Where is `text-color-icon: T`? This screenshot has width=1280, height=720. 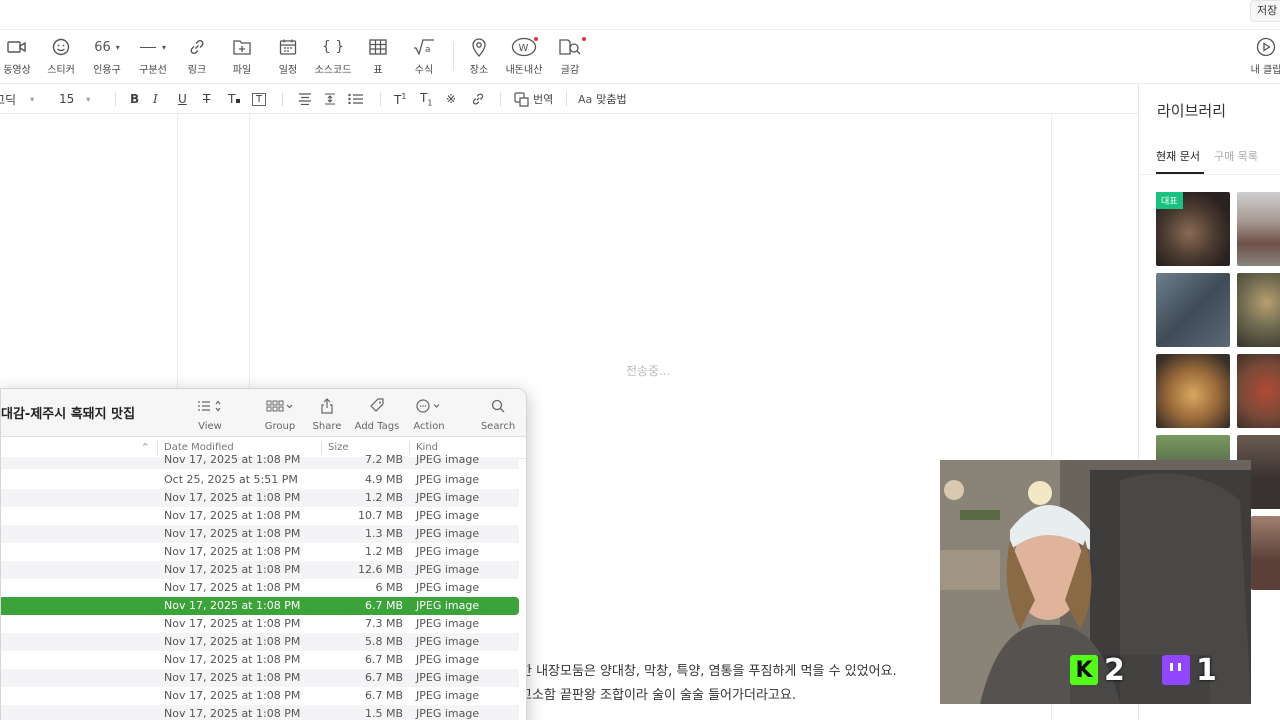
text-color-icon: T is located at coordinates (234, 99).